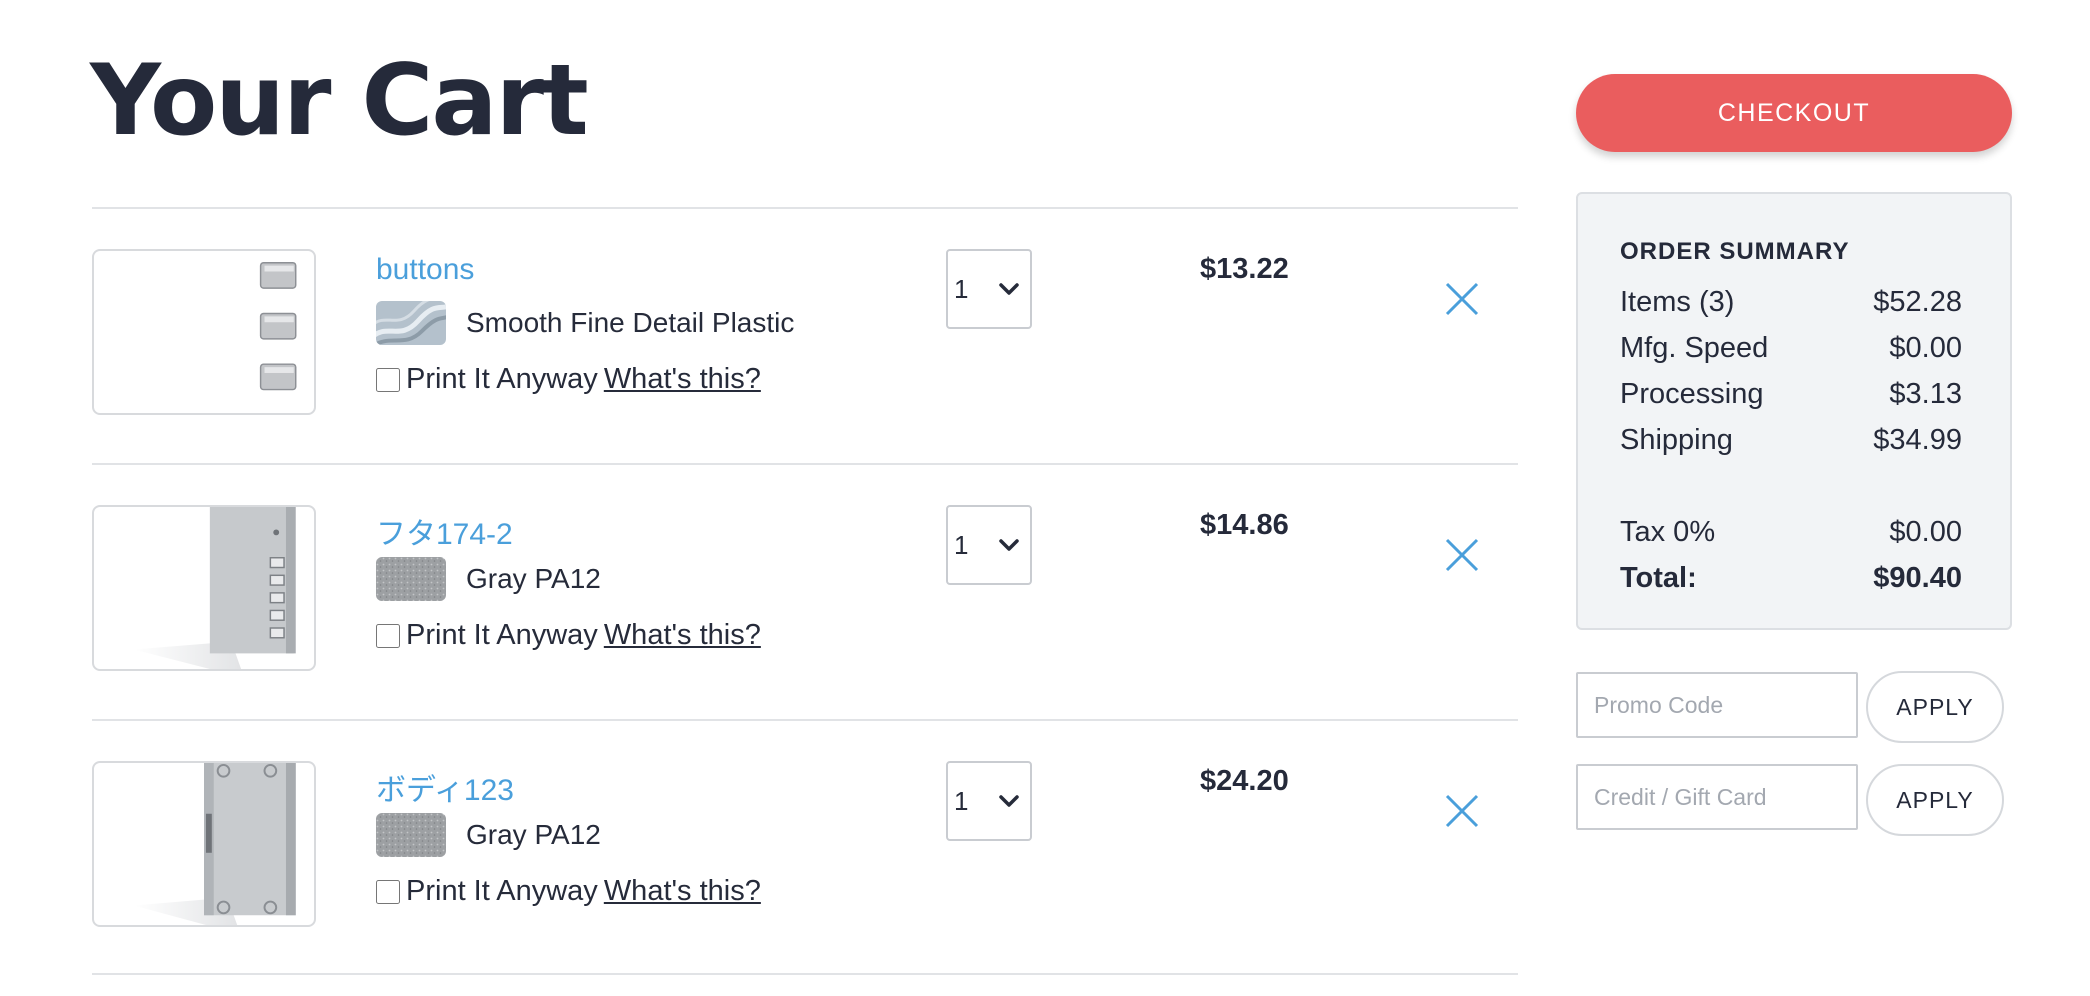 The height and width of the screenshot is (996, 2090). Describe the element at coordinates (444, 531) in the screenshot. I see `item-name-link: フタ174-2` at that location.